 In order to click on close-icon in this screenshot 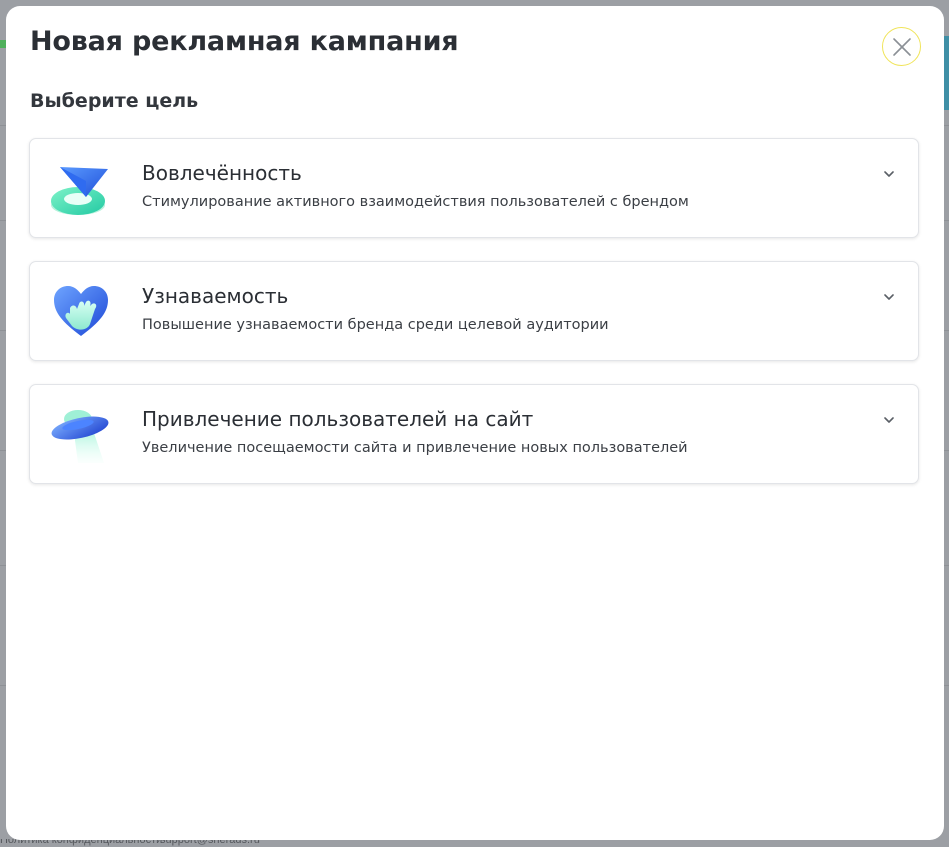, I will do `click(901, 46)`.